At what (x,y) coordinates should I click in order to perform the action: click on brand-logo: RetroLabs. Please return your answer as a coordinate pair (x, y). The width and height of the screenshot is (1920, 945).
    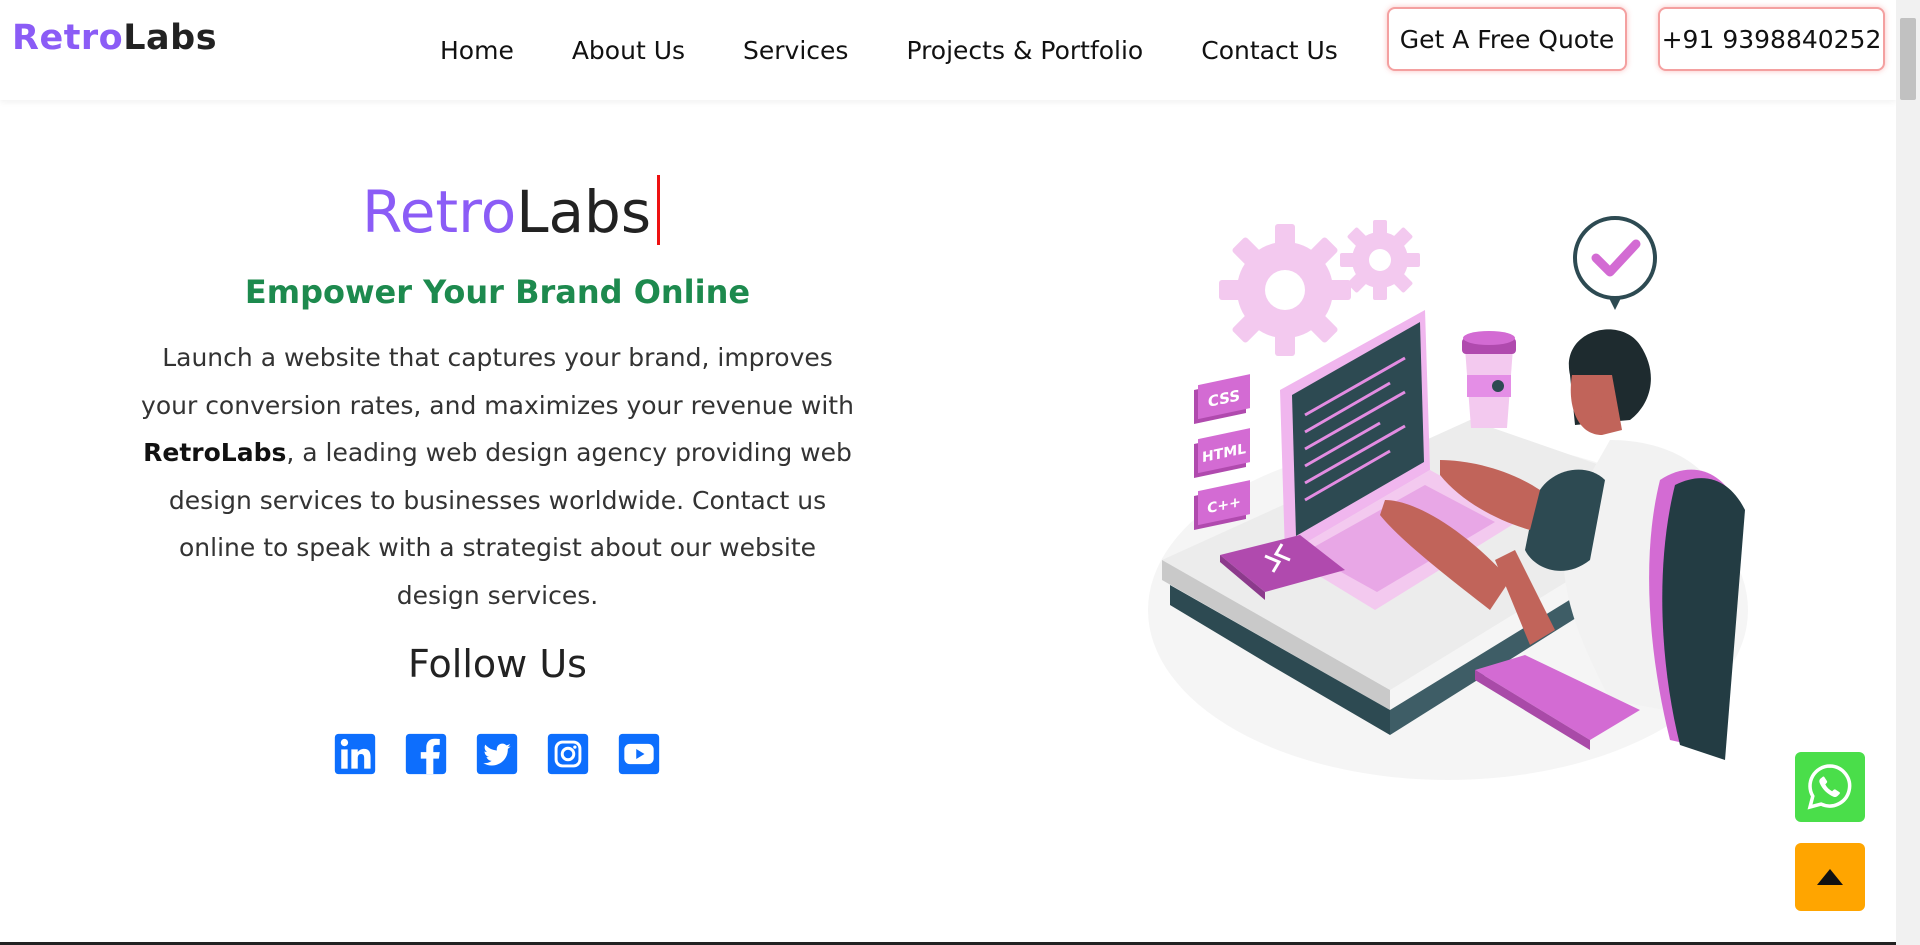
    Looking at the image, I should click on (114, 38).